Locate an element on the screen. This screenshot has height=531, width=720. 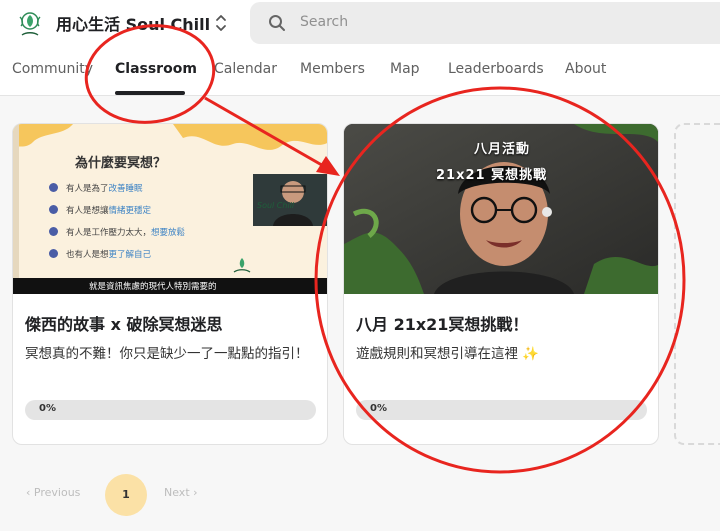
previous-page-button: ‹ Previous is located at coordinates (53, 492).